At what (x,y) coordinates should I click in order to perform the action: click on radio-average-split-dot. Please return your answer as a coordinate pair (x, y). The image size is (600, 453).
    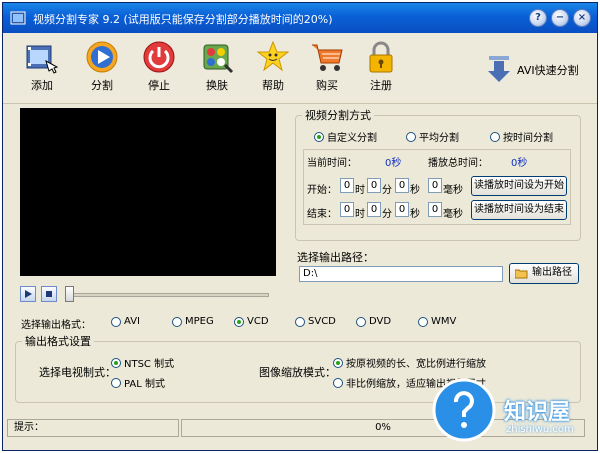
    Looking at the image, I should click on (411, 136).